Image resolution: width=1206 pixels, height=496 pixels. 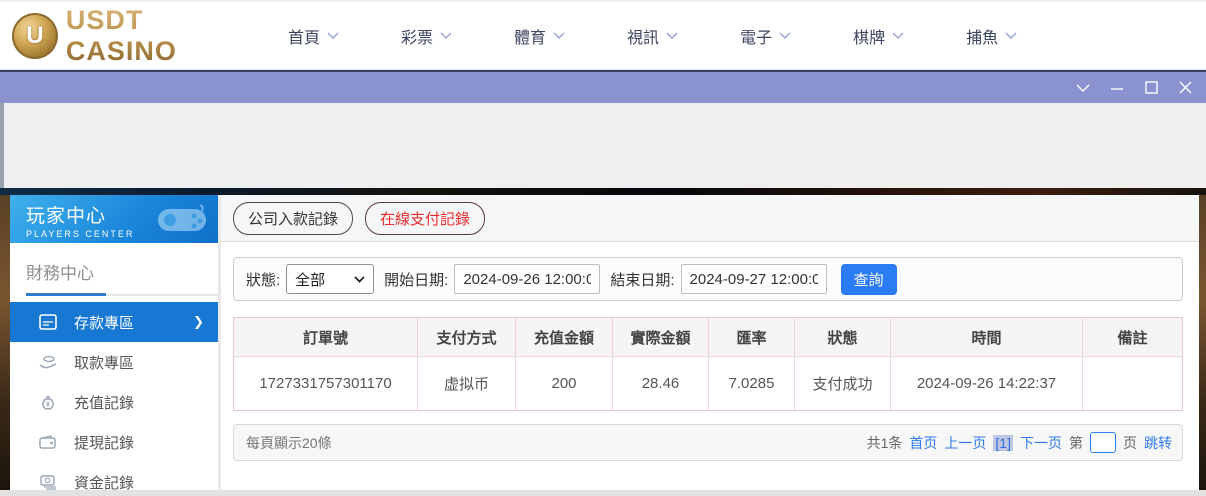 What do you see at coordinates (164, 36) in the screenshot?
I see `brand-name: USDT CASINO` at bounding box center [164, 36].